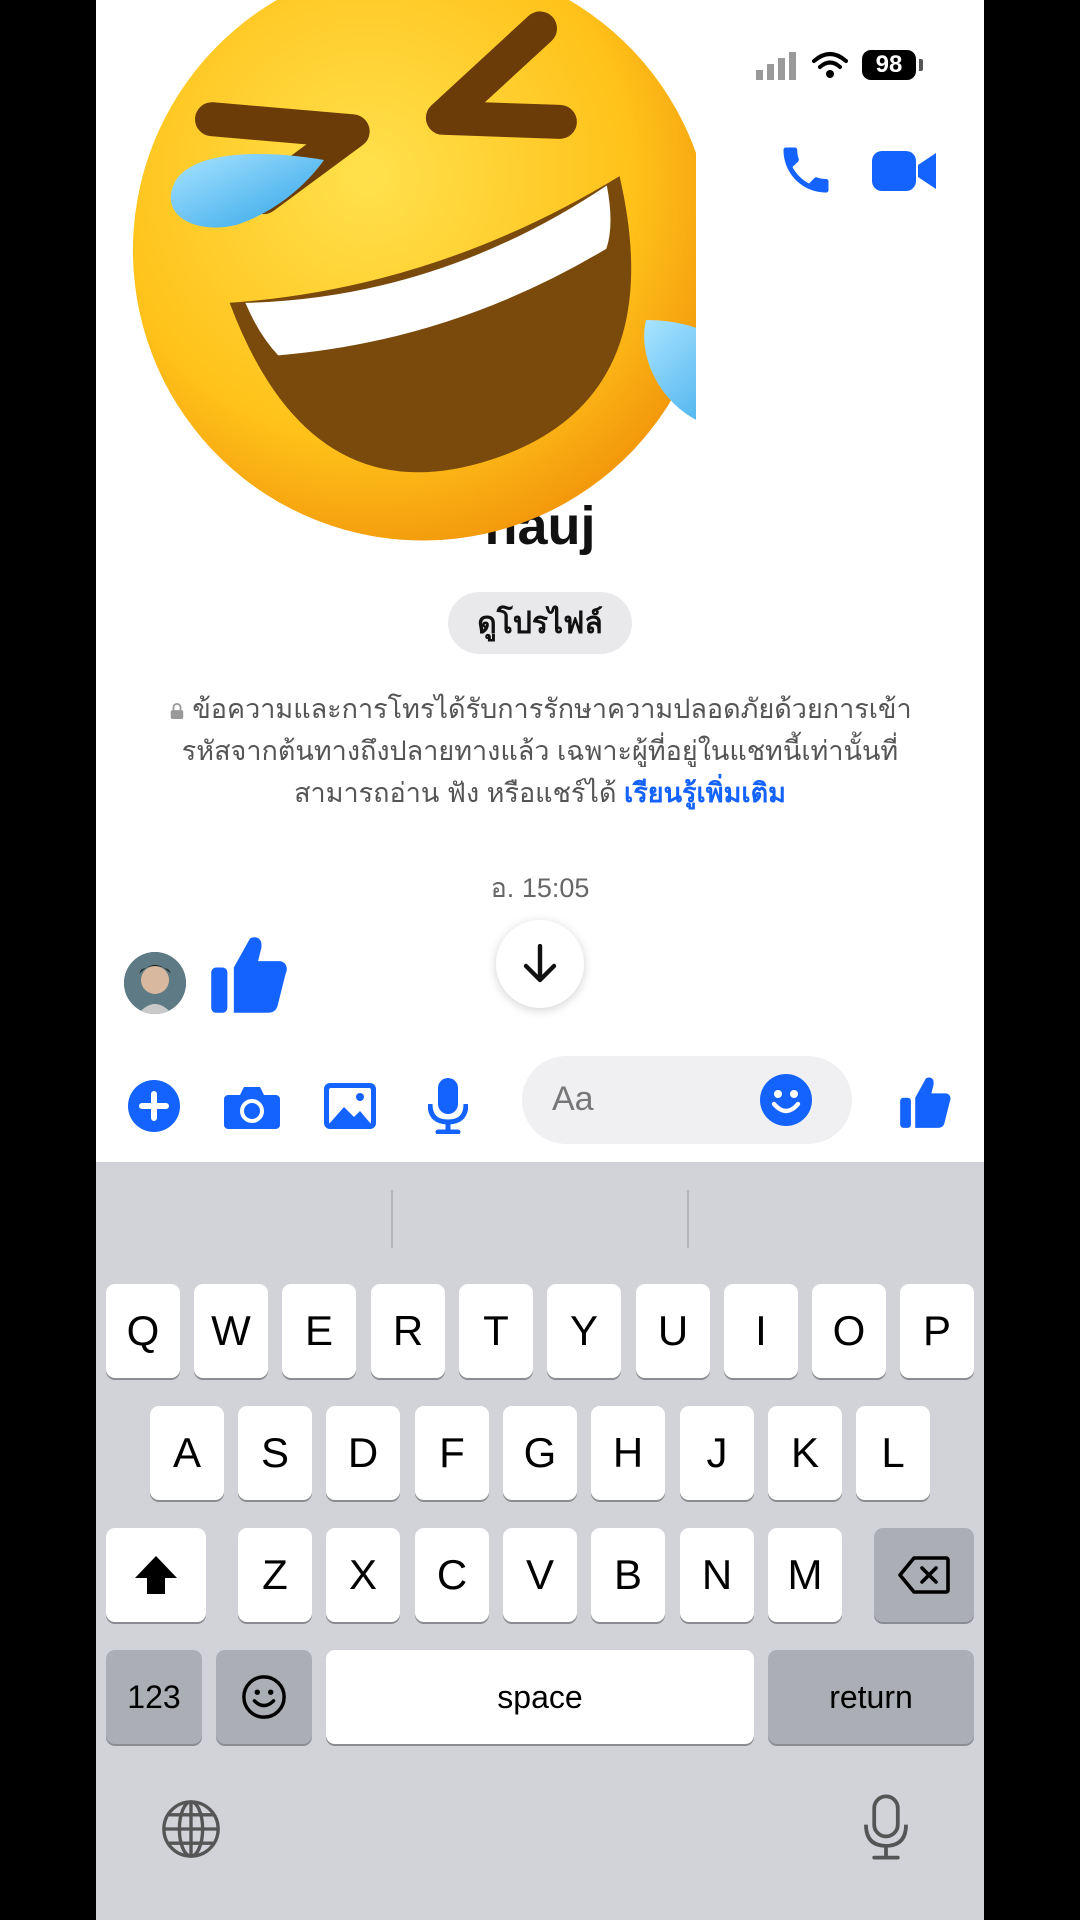  I want to click on phone-call-icon, so click(806, 170).